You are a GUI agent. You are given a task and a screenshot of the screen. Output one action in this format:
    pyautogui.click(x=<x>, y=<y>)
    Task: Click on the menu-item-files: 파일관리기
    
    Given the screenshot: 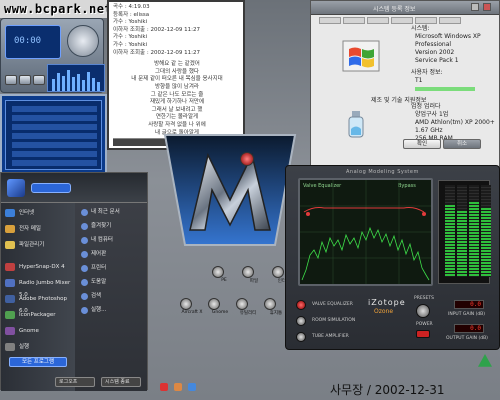 What is the action you would take?
    pyautogui.click(x=38, y=245)
    